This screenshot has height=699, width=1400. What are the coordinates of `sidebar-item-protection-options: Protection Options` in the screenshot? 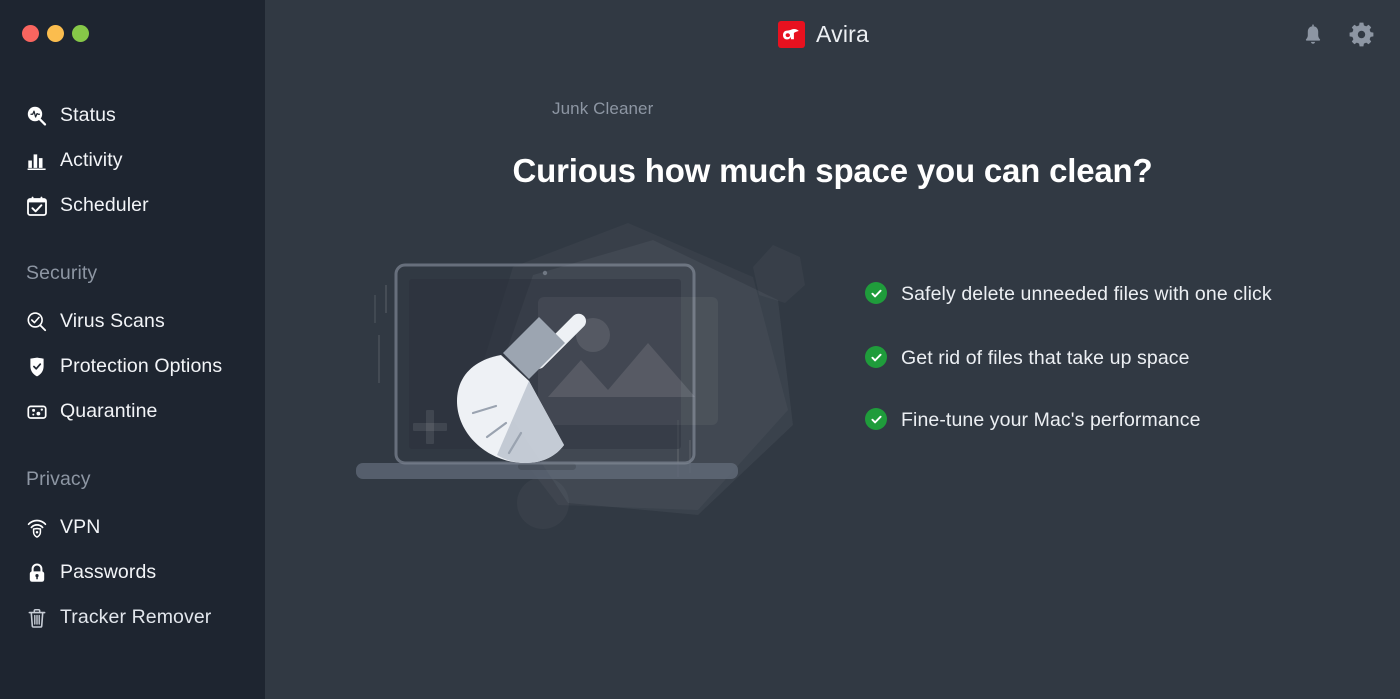 It's located at (132, 366).